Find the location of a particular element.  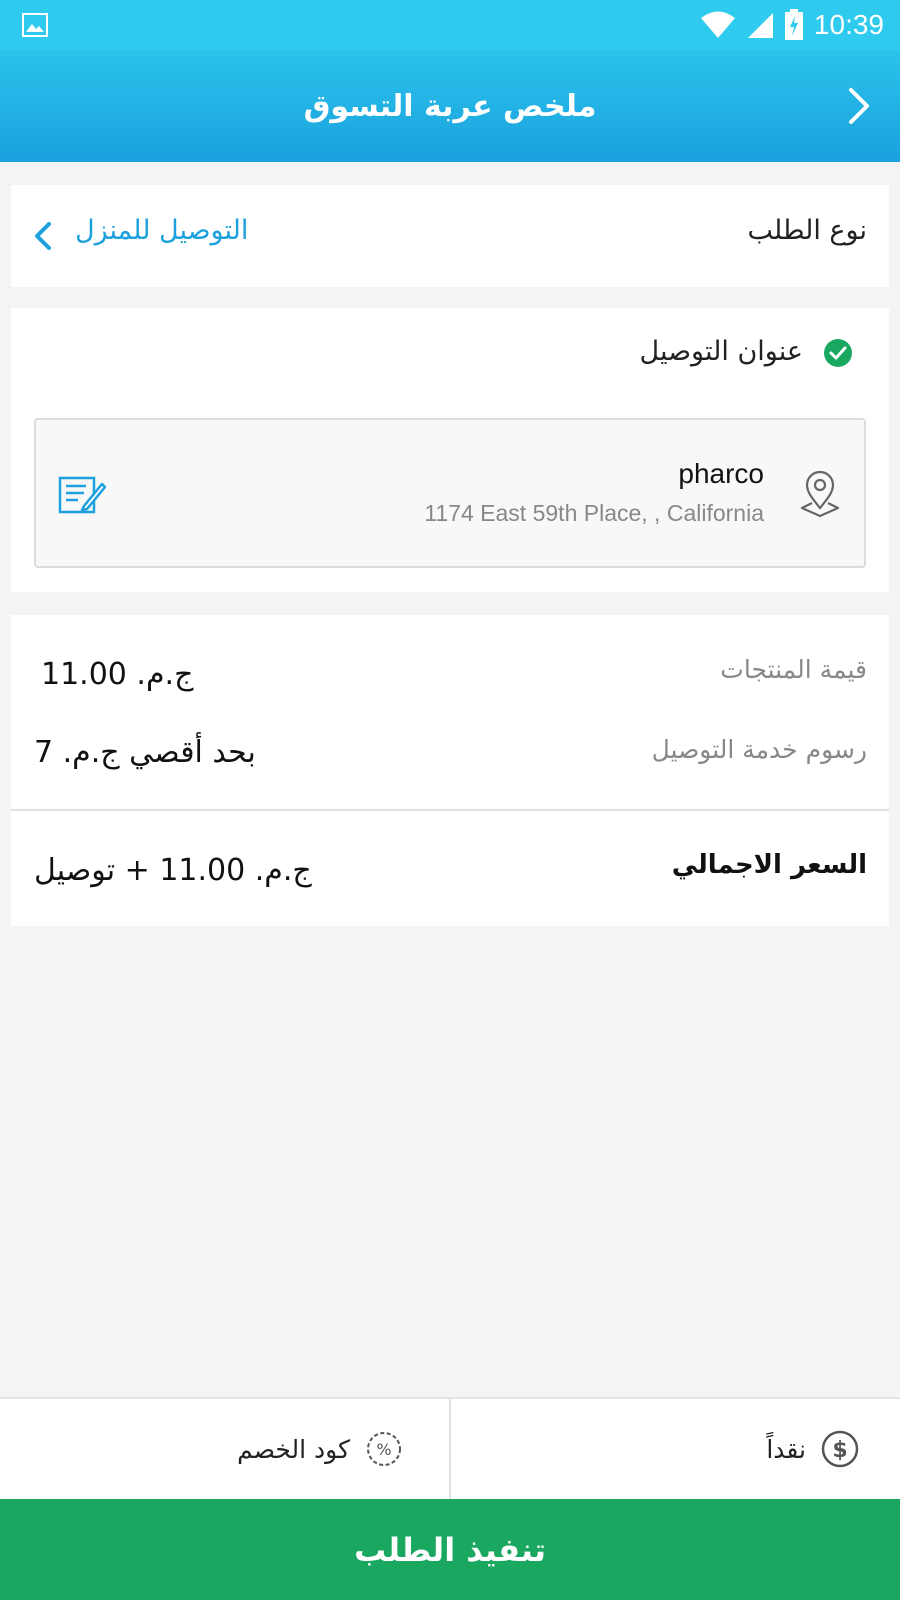

location-pin-icon is located at coordinates (820, 494).